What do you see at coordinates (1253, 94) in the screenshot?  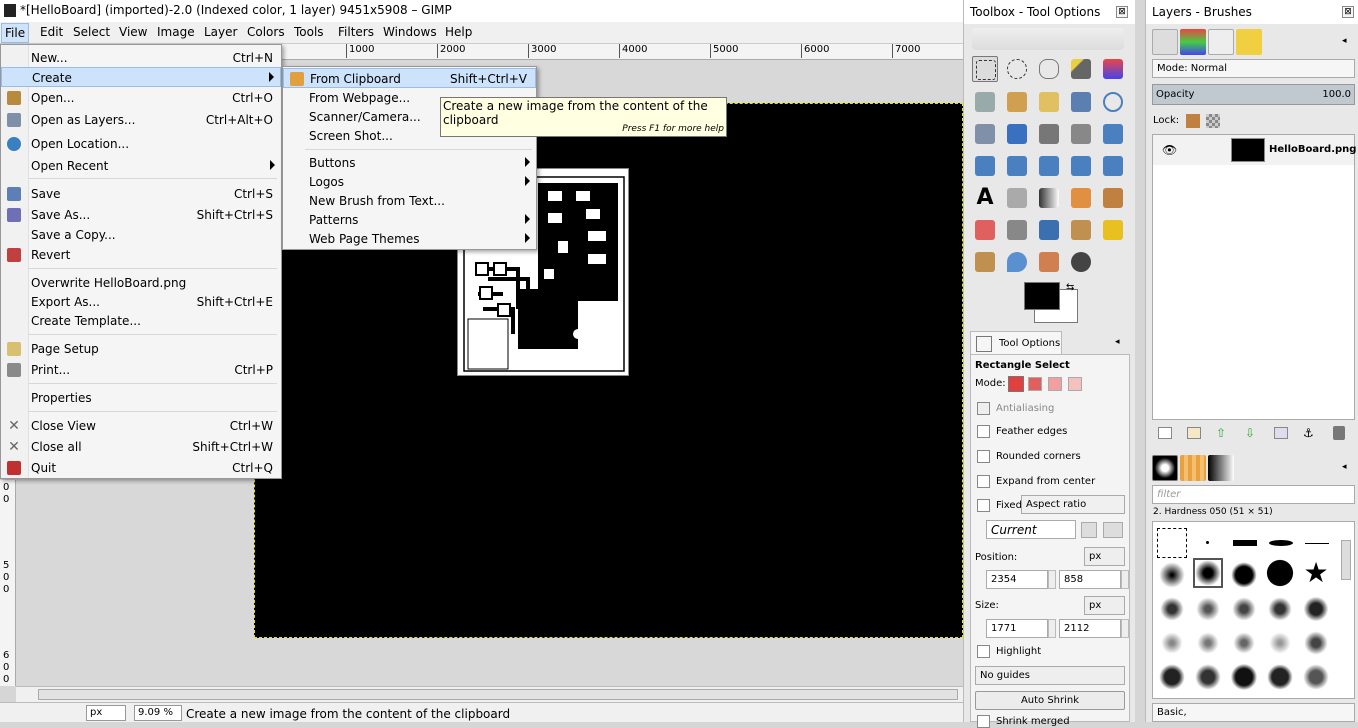 I see `opacity-slider: Opacity 100.0` at bounding box center [1253, 94].